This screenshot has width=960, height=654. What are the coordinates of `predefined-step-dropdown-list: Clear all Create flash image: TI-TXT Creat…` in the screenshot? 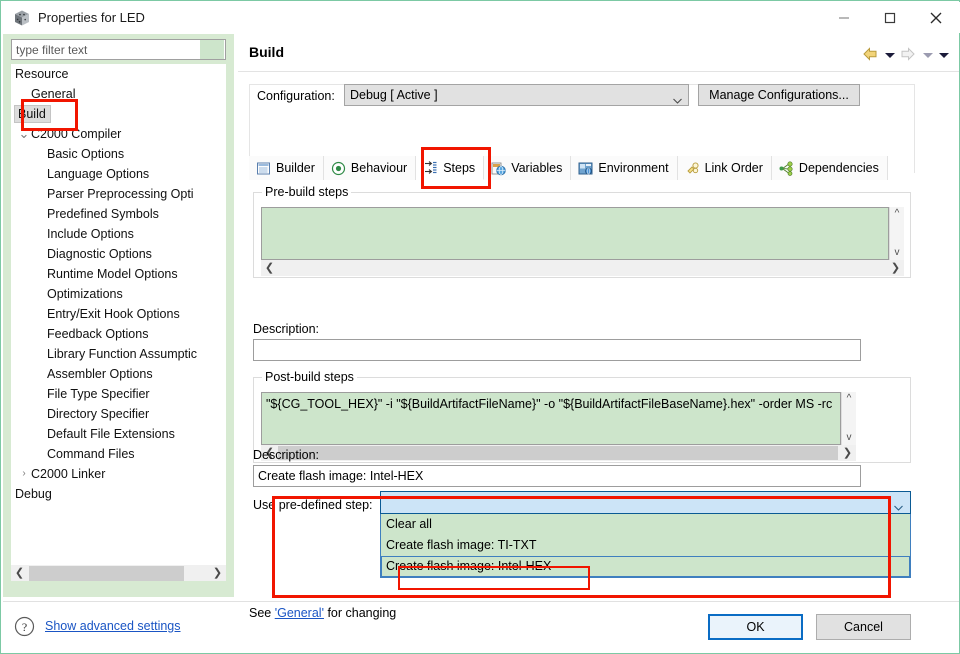 It's located at (645, 546).